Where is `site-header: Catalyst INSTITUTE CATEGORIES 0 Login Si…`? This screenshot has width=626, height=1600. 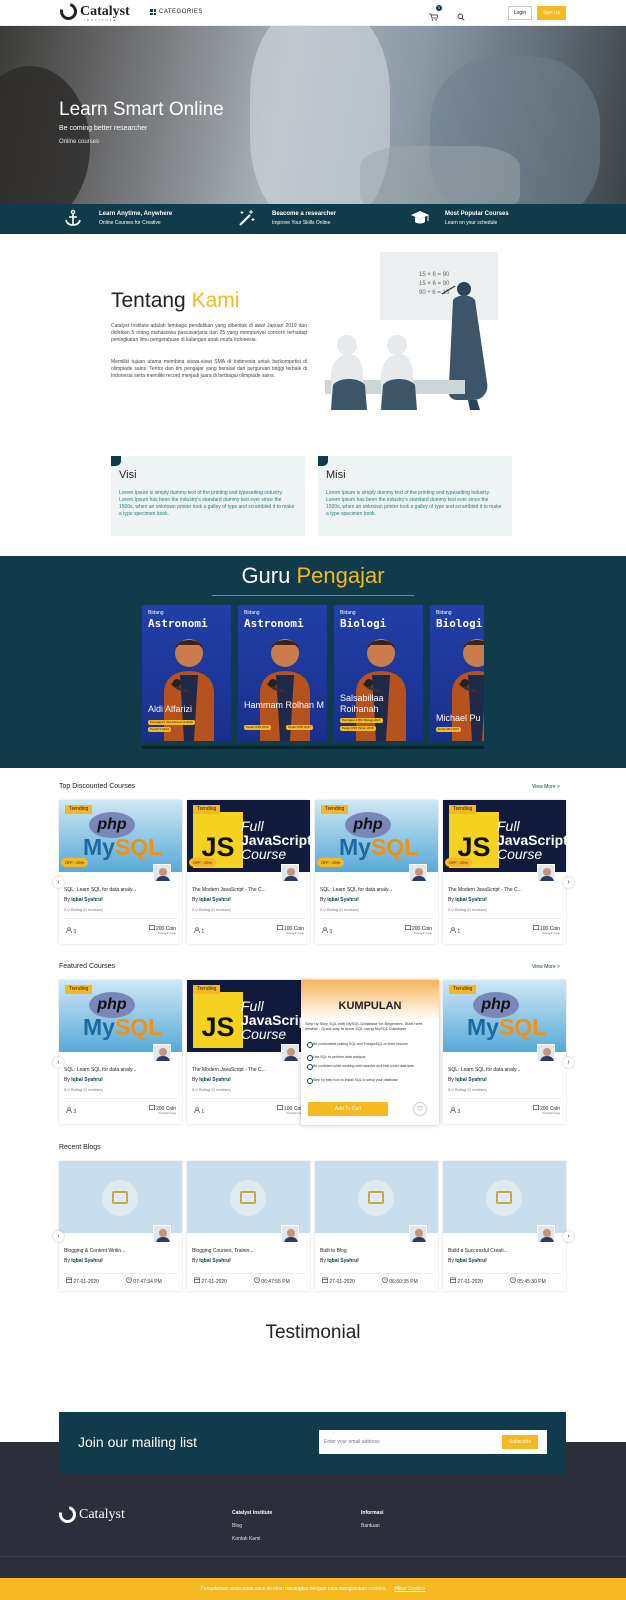
site-header: Catalyst INSTITUTE CATEGORIES 0 Login Si… is located at coordinates (313, 13).